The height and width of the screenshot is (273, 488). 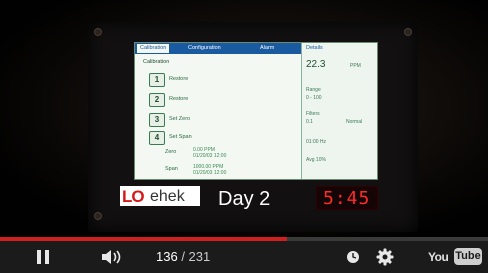 What do you see at coordinates (314, 98) in the screenshot?
I see `range-value: 0 - 100` at bounding box center [314, 98].